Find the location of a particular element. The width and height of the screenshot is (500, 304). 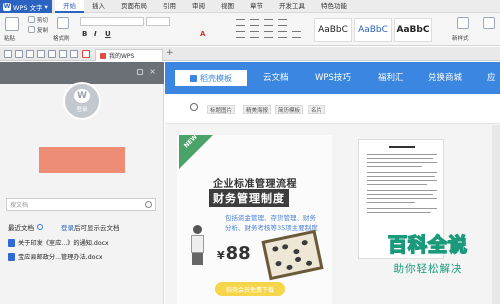

filter-tag: 名片 is located at coordinates (317, 109).